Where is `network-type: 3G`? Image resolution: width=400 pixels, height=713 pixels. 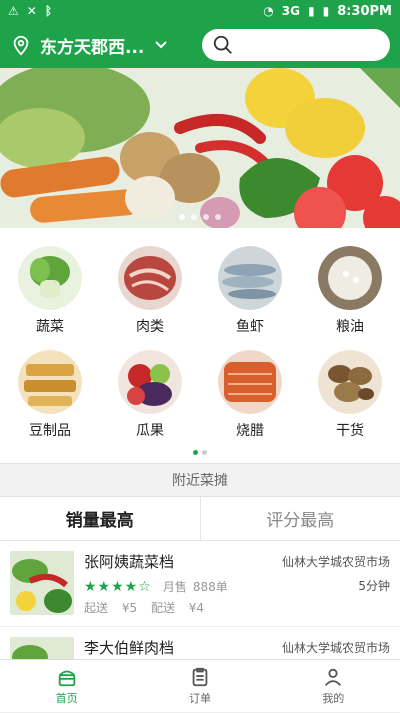
network-type: 3G is located at coordinates (291, 11).